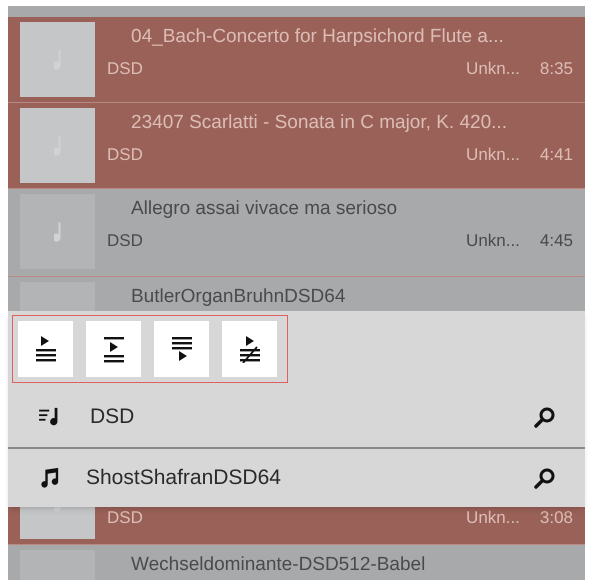 The height and width of the screenshot is (580, 591). Describe the element at coordinates (278, 565) in the screenshot. I see `track-title: Wechseldominante-DSD512-Babel` at that location.